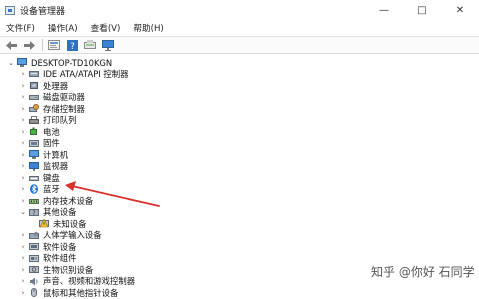  Describe the element at coordinates (423, 272) in the screenshot. I see `watermark: 知乎 @你好 石同学` at that location.